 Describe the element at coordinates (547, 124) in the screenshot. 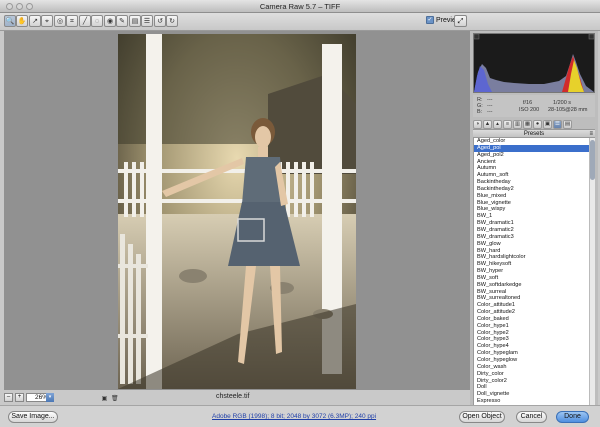

I see `camera-calibration-tab-icon: ▣` at that location.